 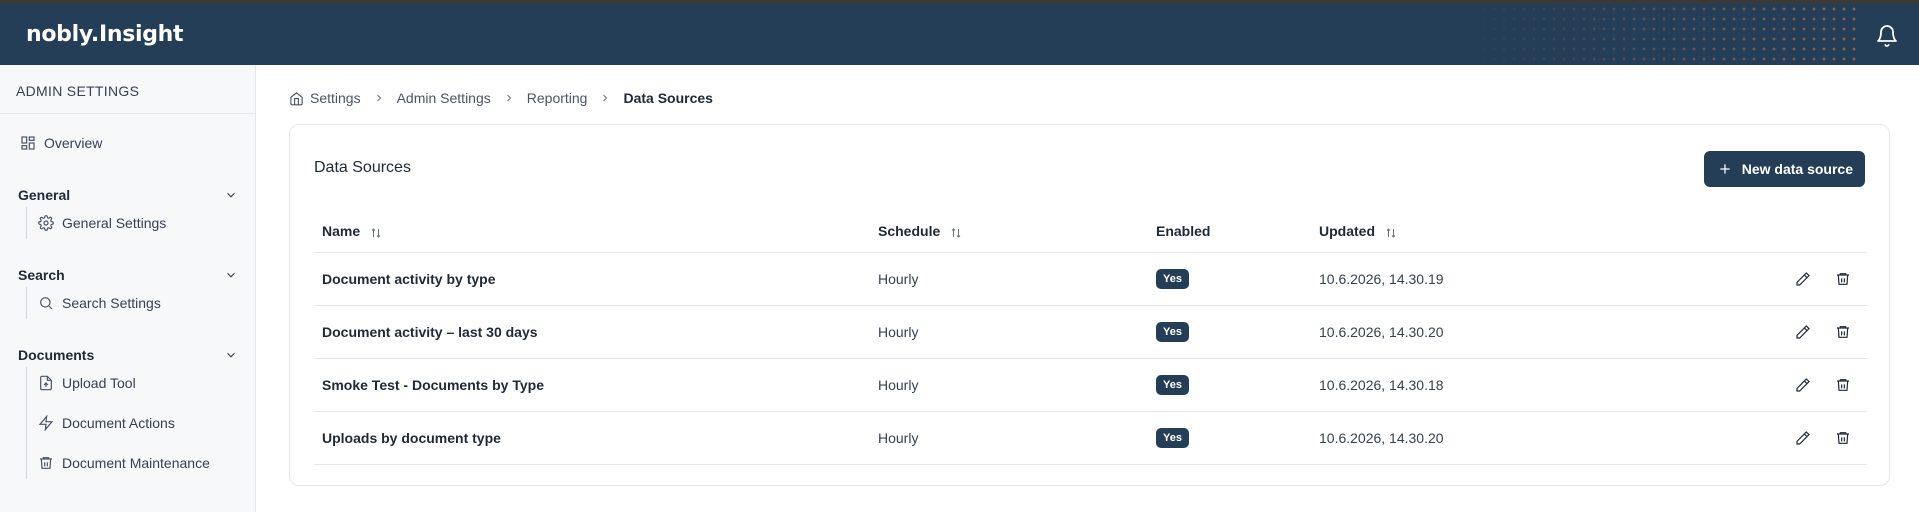 I want to click on bell-icon, so click(x=1887, y=36).